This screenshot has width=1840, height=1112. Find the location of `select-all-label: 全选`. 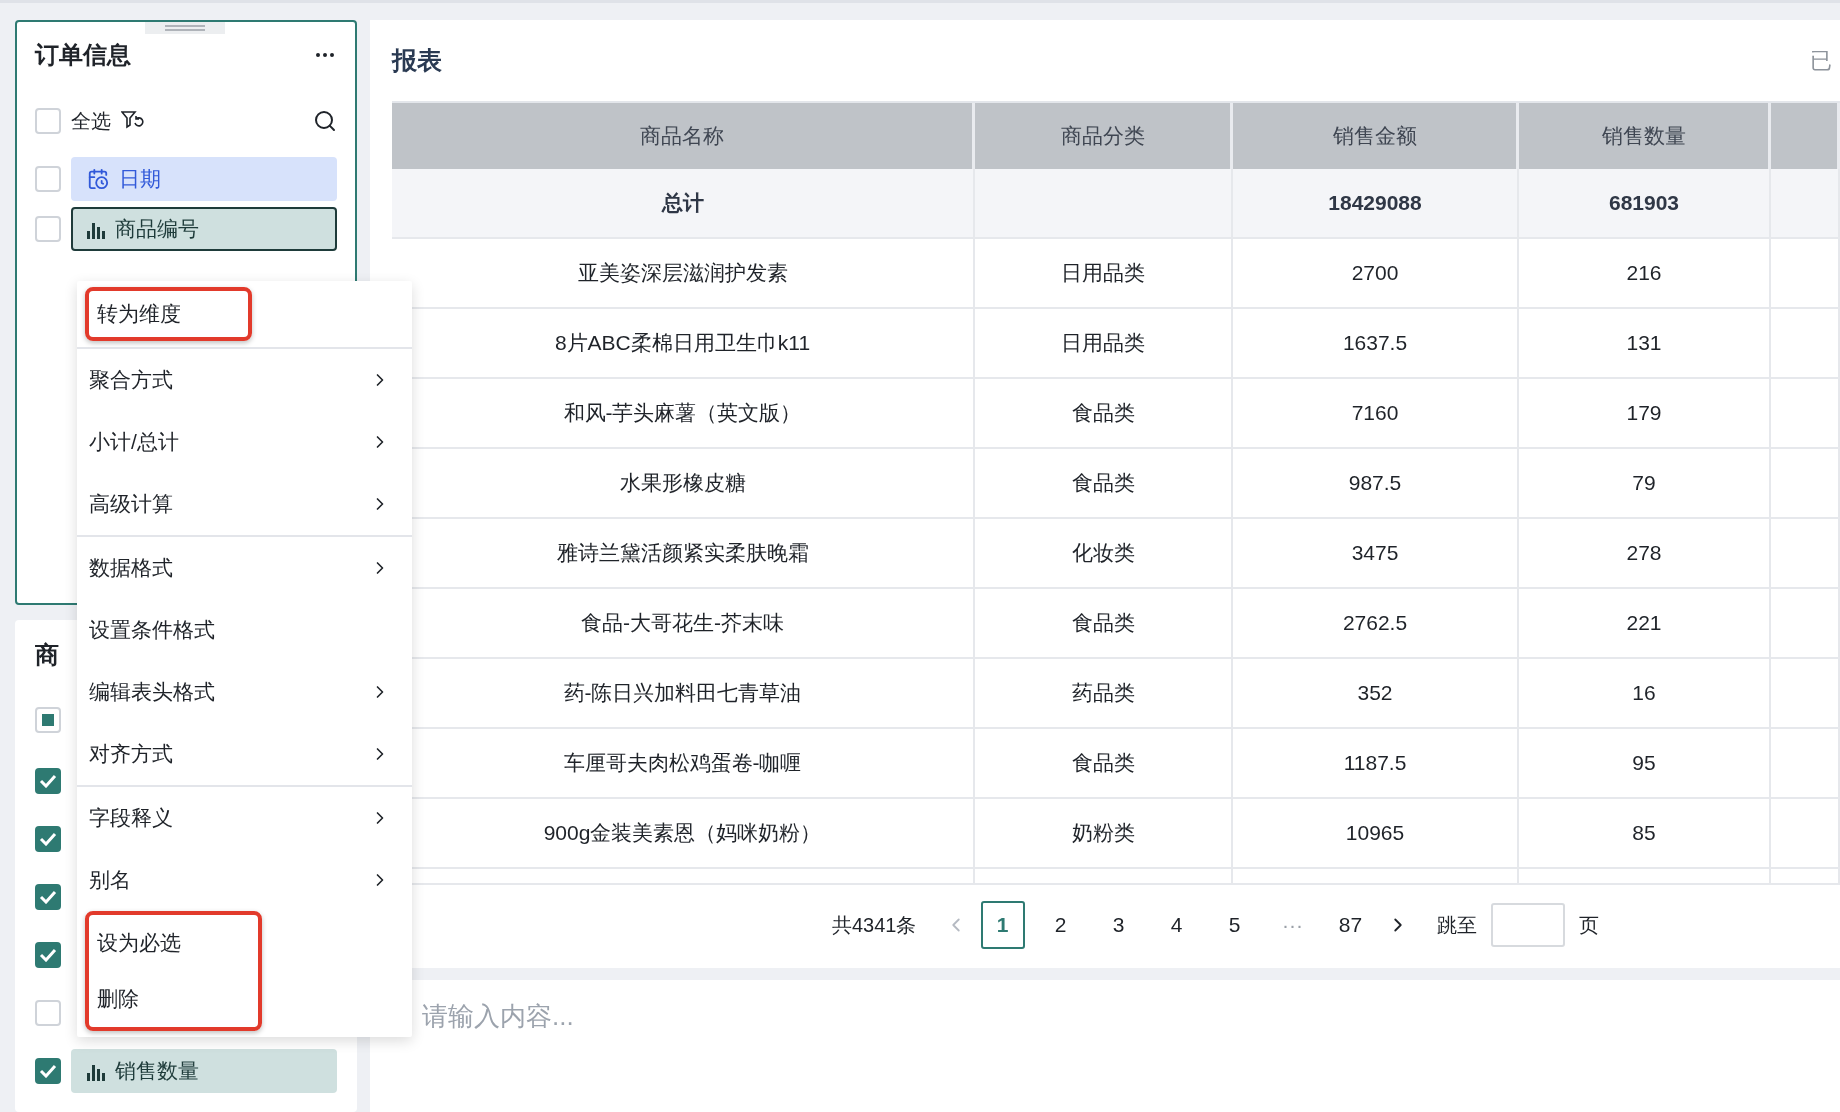

select-all-label: 全选 is located at coordinates (91, 121).